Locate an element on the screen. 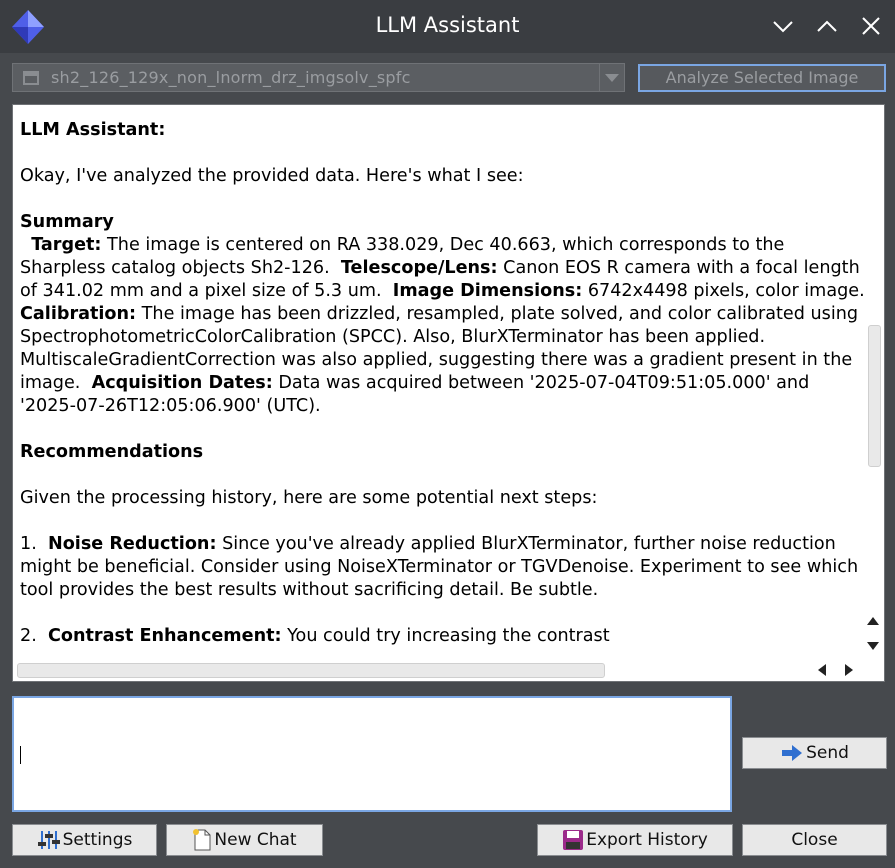 Image resolution: width=895 pixels, height=868 pixels. telescope-label: Telescope/Lens: is located at coordinates (419, 268).